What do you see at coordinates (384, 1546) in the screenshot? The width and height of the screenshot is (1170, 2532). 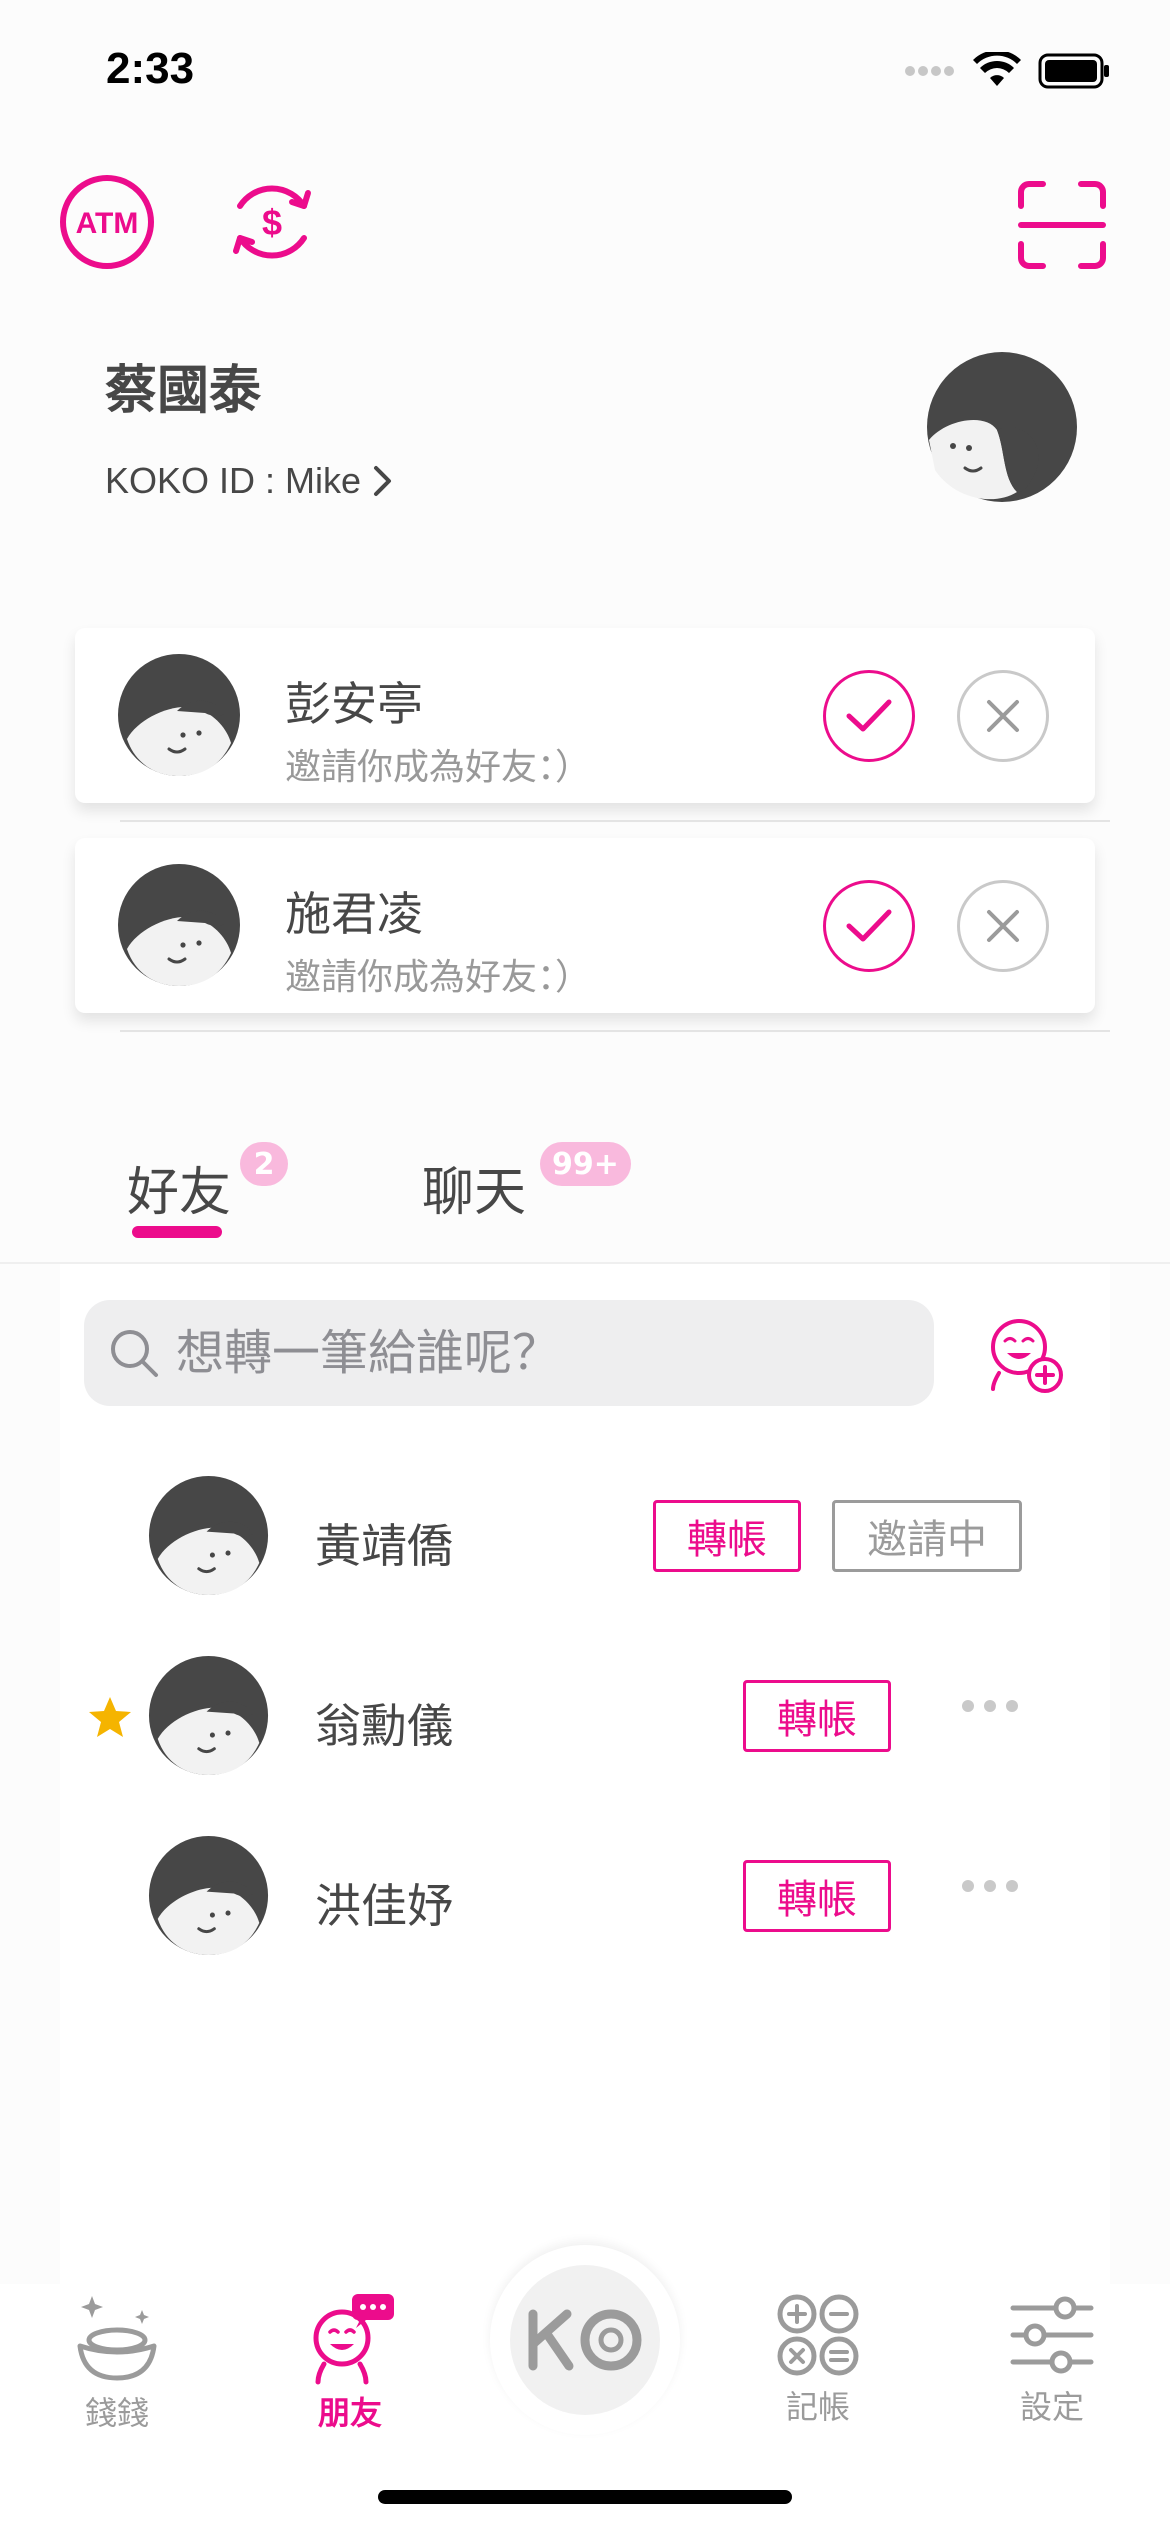 I see `friend-name: 黃靖僑` at bounding box center [384, 1546].